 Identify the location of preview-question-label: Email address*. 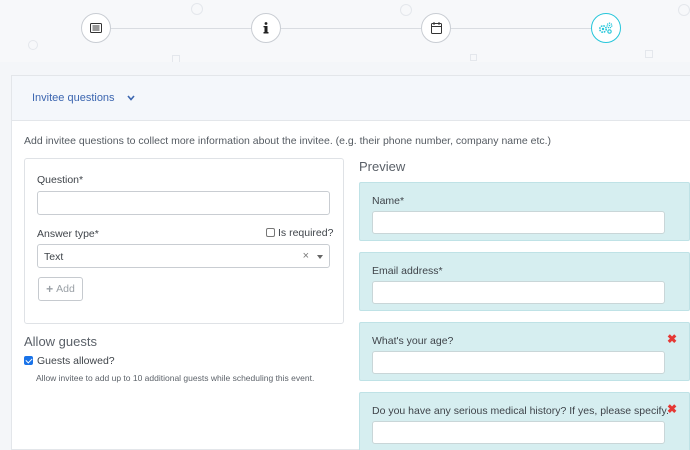
(407, 271).